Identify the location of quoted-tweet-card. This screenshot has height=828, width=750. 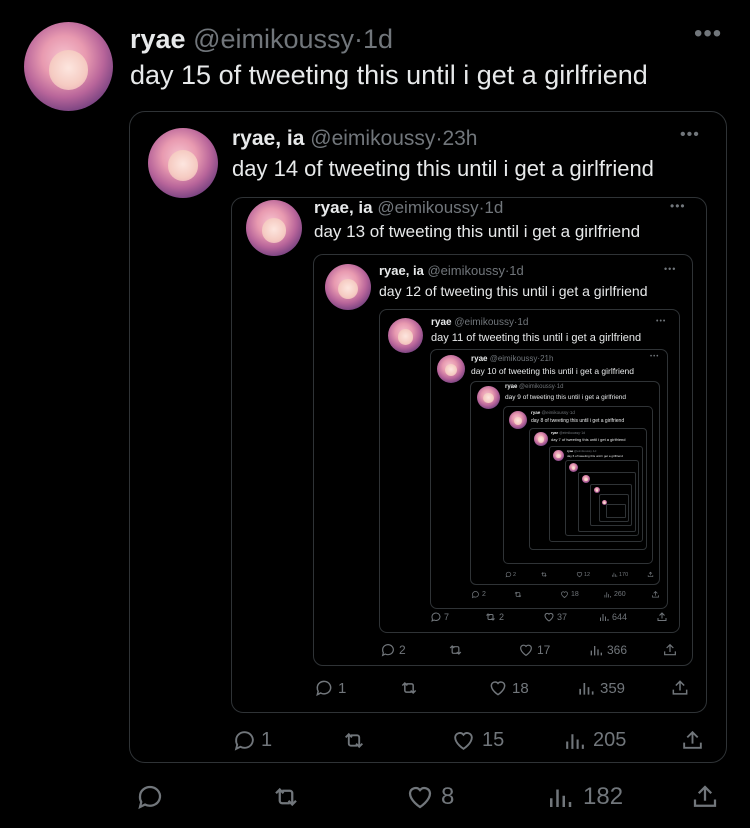
(616, 511).